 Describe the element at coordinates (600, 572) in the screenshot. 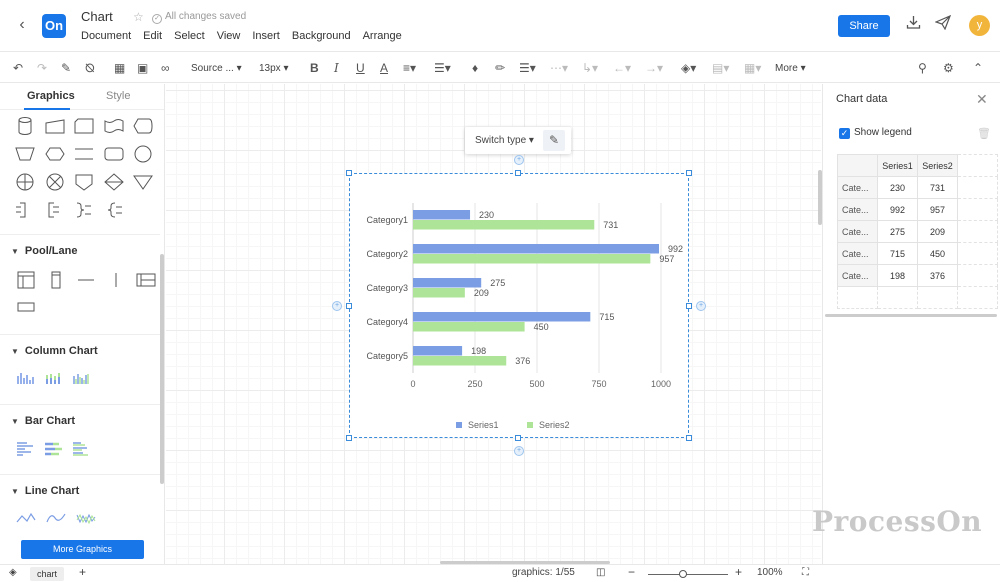

I see `map-icon: ◫` at that location.